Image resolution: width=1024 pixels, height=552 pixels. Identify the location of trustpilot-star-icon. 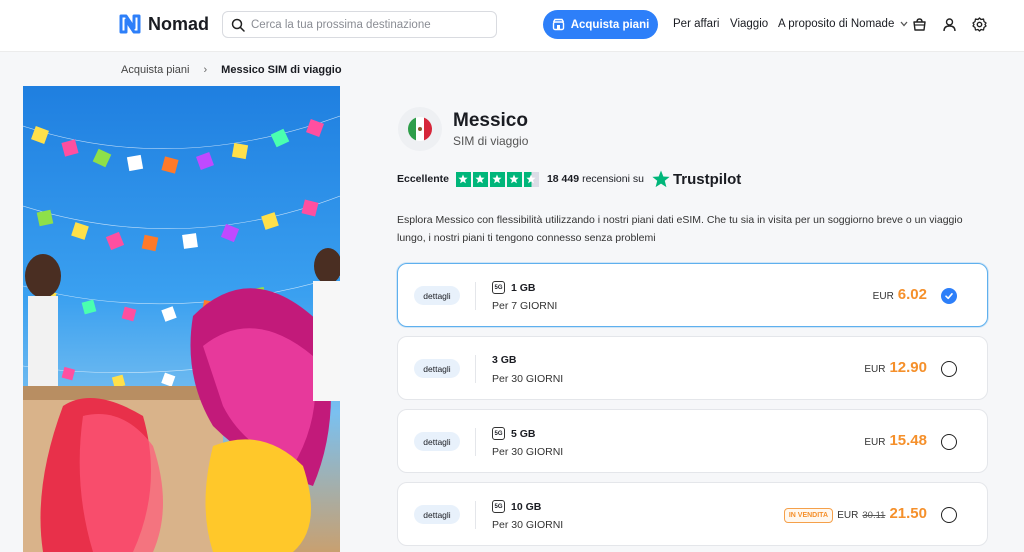
(661, 179).